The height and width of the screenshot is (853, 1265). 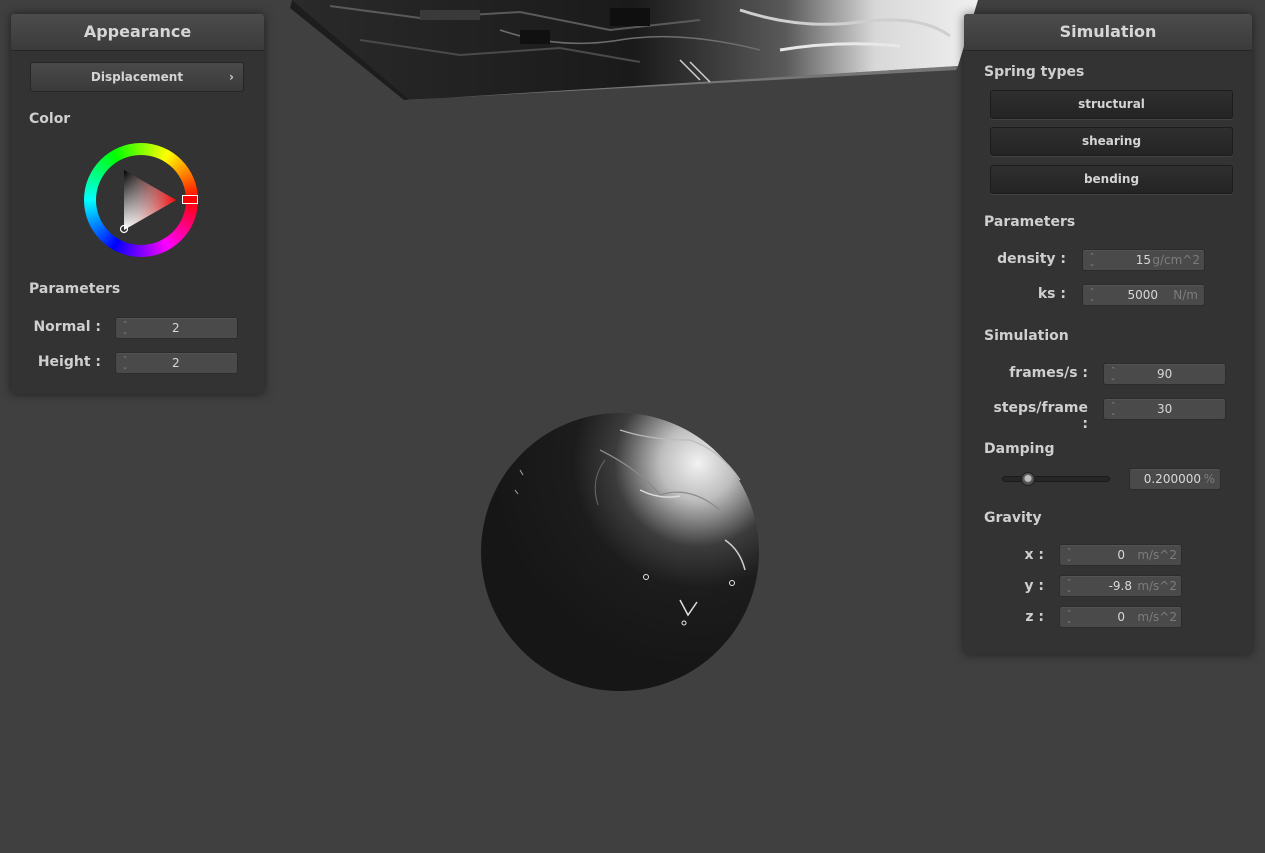 I want to click on ks-value: 5000, so click(x=1142, y=295).